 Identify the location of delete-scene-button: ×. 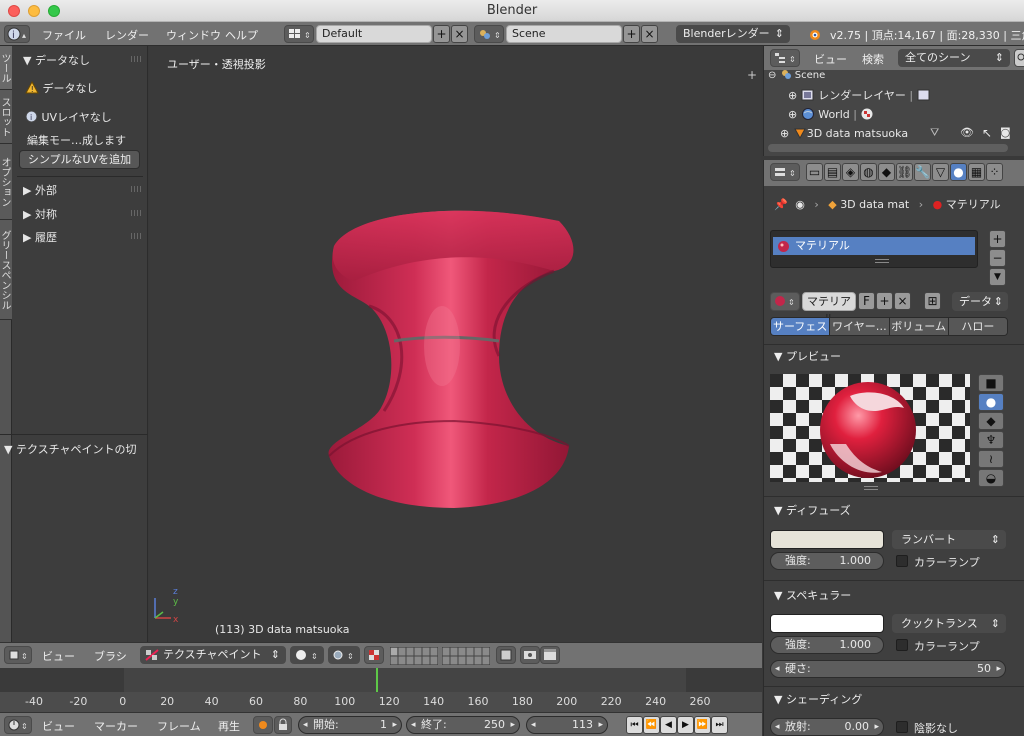
(649, 34).